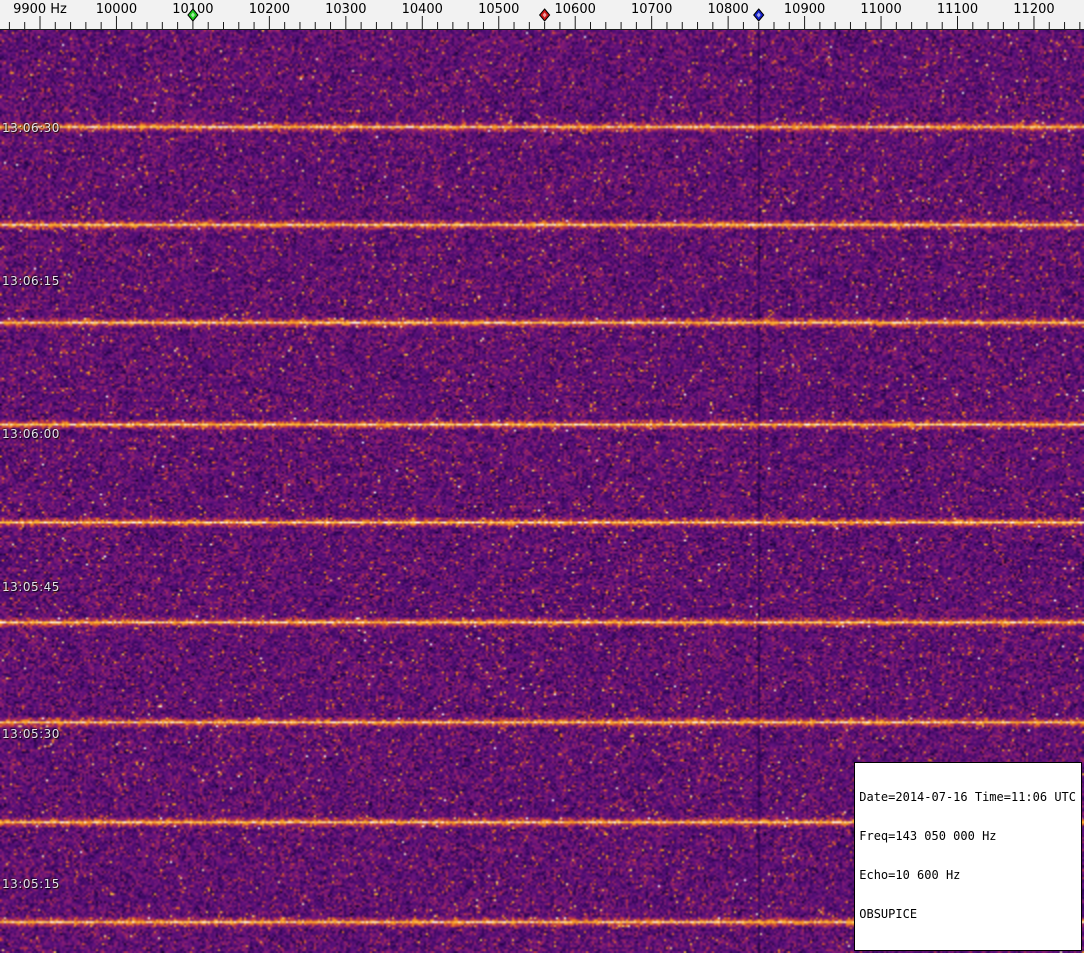 The image size is (1084, 953). I want to click on time-label: 13:06:30, so click(31, 128).